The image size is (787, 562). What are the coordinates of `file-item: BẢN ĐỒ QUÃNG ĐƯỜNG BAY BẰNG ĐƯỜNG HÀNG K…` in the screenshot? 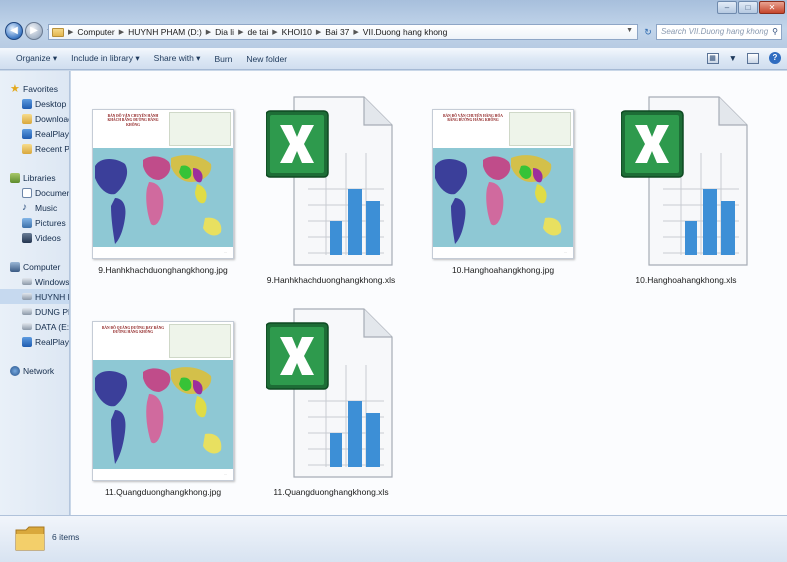 It's located at (163, 409).